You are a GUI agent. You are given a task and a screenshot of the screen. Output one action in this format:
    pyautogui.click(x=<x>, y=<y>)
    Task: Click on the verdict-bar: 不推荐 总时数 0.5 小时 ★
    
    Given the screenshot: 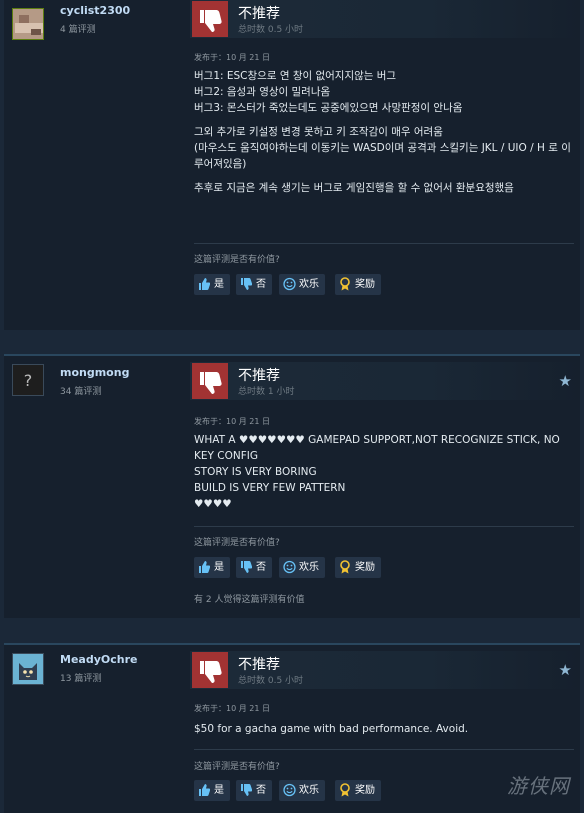 What is the action you would take?
    pyautogui.click(x=385, y=670)
    